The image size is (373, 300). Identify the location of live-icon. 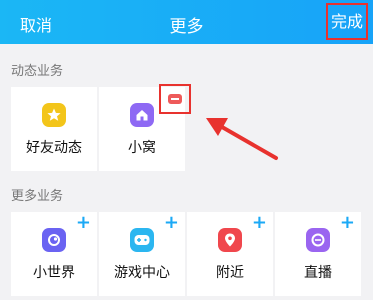
(318, 240).